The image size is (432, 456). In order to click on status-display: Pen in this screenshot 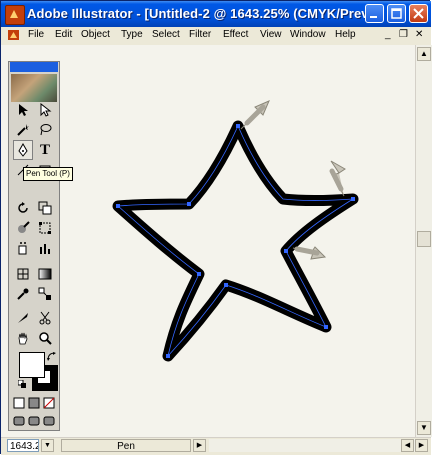, I will do `click(126, 445)`.